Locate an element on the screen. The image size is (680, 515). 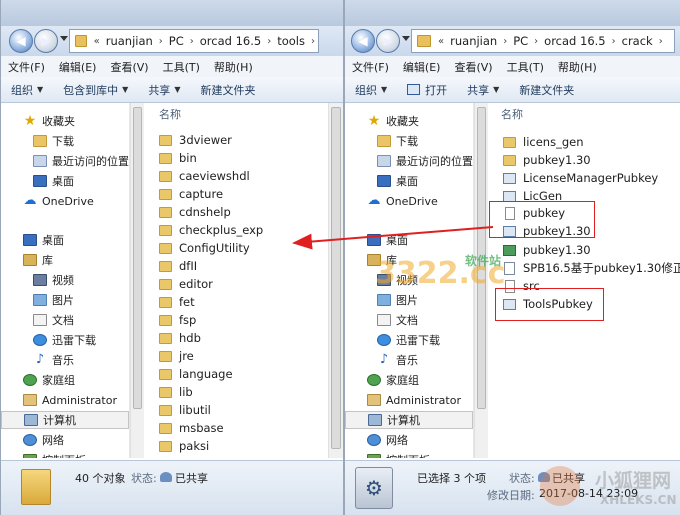
file-list-item: dfII is located at coordinates (178, 266).